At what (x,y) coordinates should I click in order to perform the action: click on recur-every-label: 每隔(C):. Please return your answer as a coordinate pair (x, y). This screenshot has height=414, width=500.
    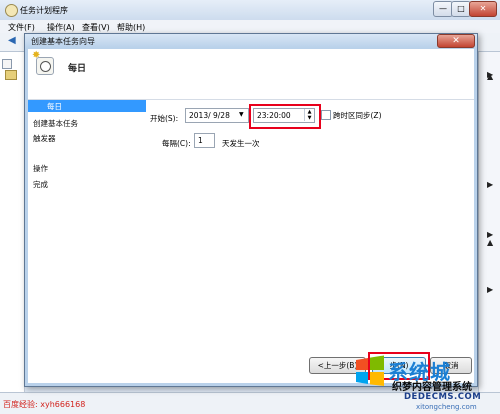
    Looking at the image, I should click on (176, 143).